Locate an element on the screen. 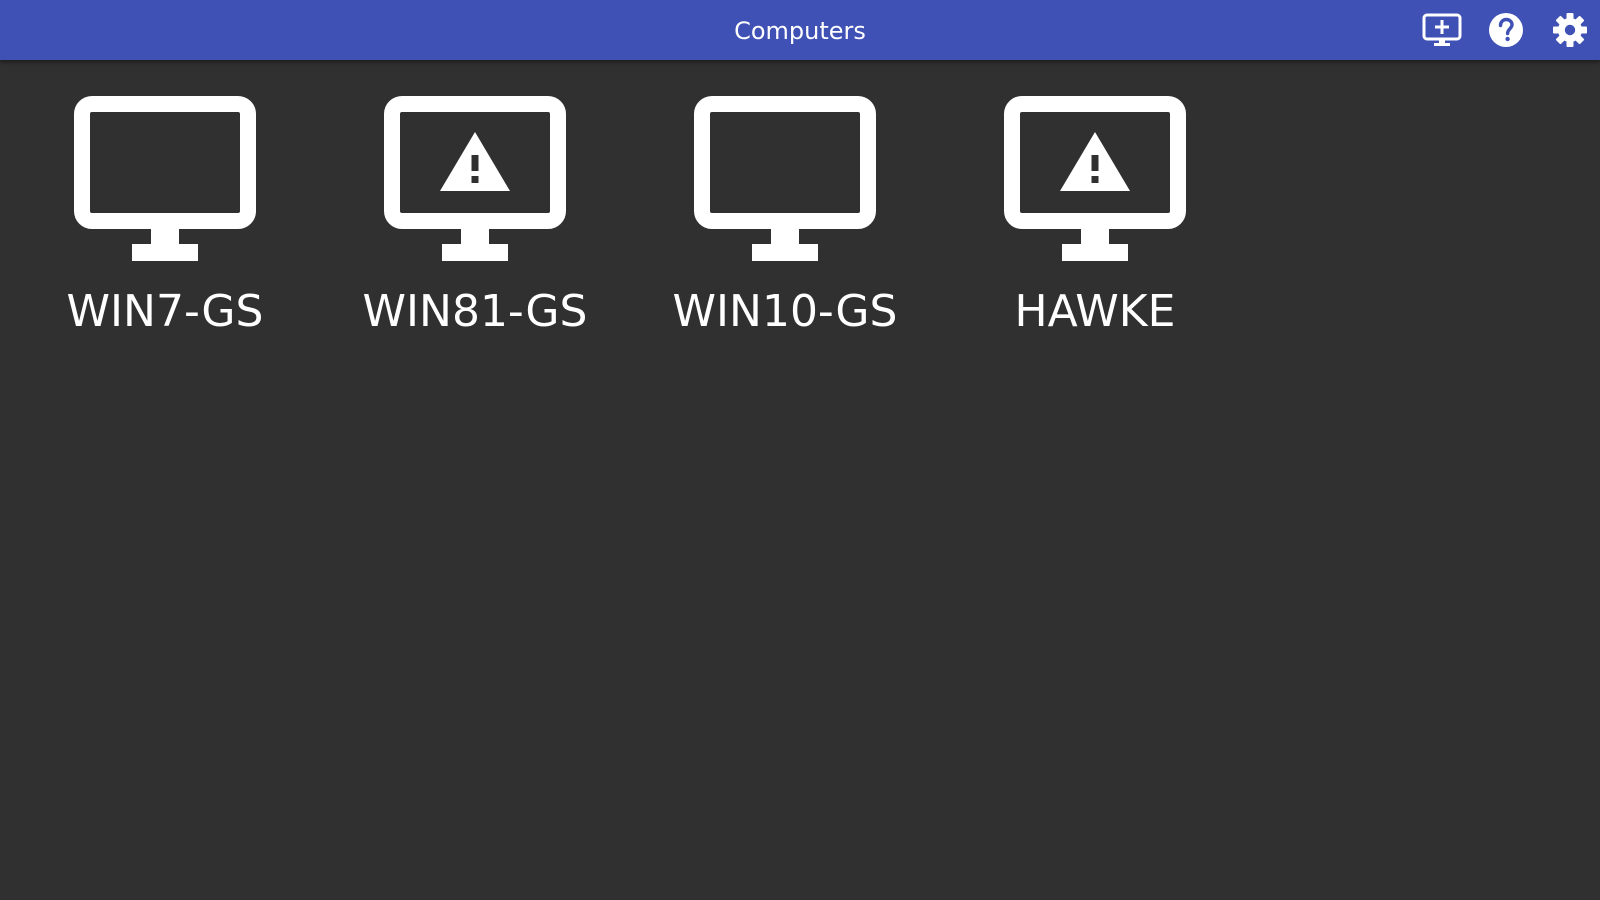 The width and height of the screenshot is (1600, 900). computer-name: WIN81-GS is located at coordinates (475, 311).